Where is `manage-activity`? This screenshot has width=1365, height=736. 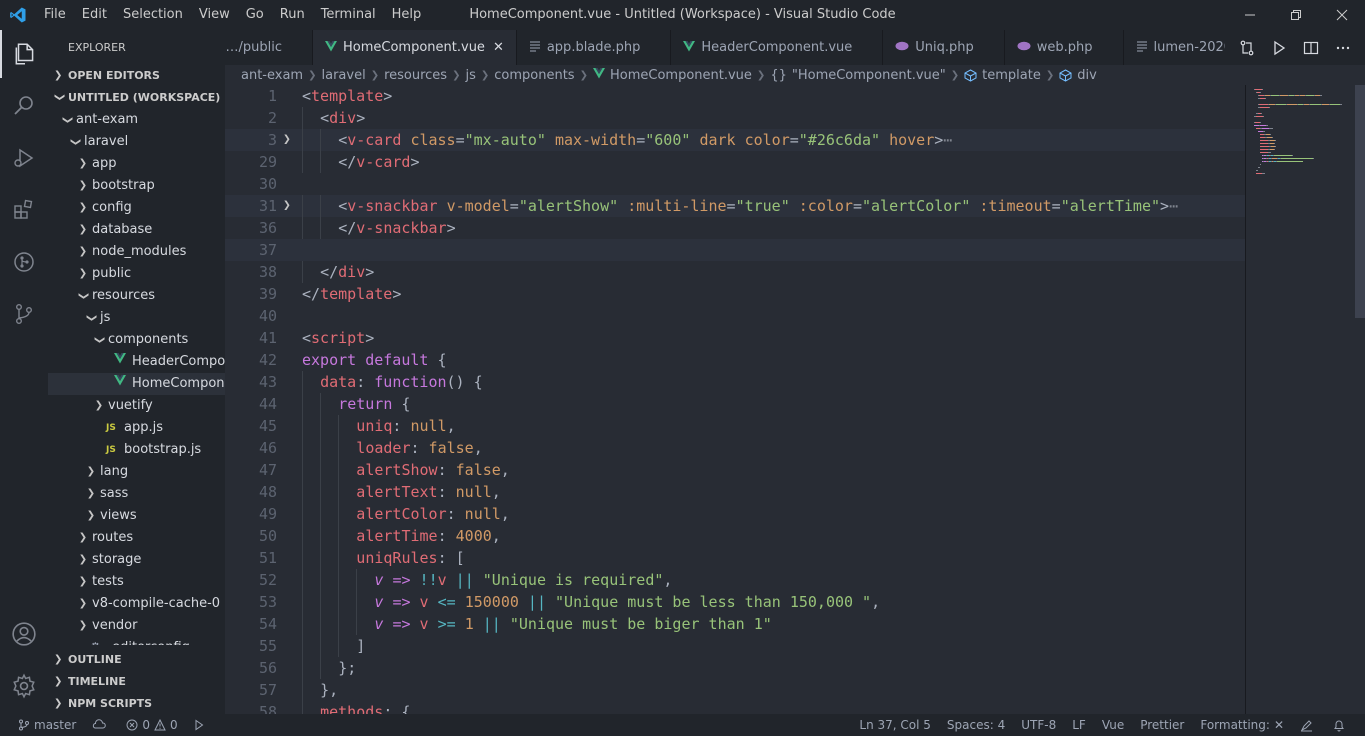 manage-activity is located at coordinates (24, 686).